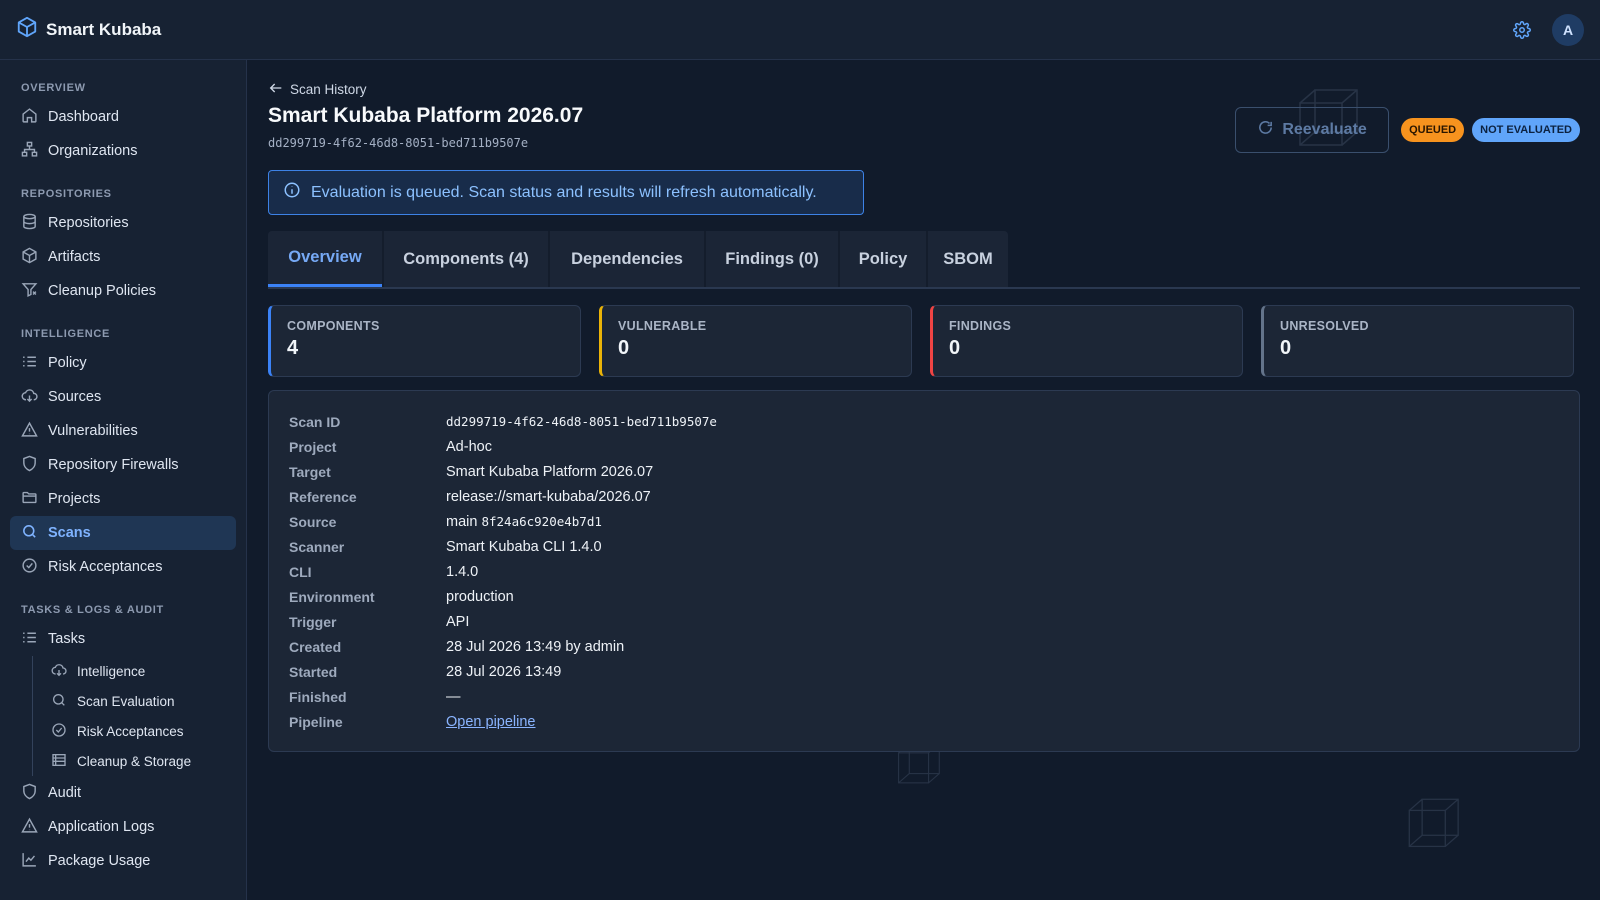  What do you see at coordinates (1324, 129) in the screenshot?
I see `reevaluate-label: Reevaluate` at bounding box center [1324, 129].